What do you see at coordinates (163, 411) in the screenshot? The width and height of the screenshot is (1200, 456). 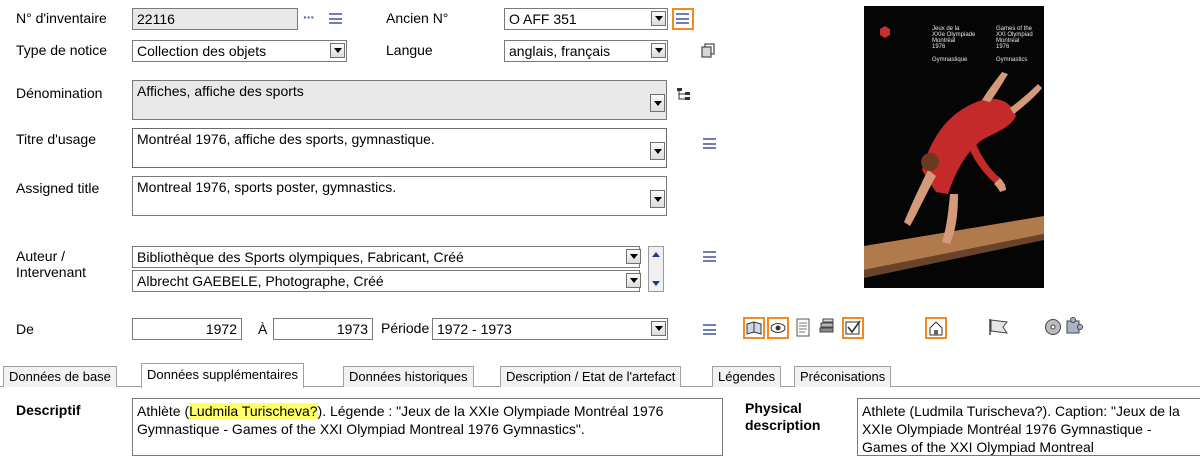 I see `descriptif-text-before: Athlète (` at bounding box center [163, 411].